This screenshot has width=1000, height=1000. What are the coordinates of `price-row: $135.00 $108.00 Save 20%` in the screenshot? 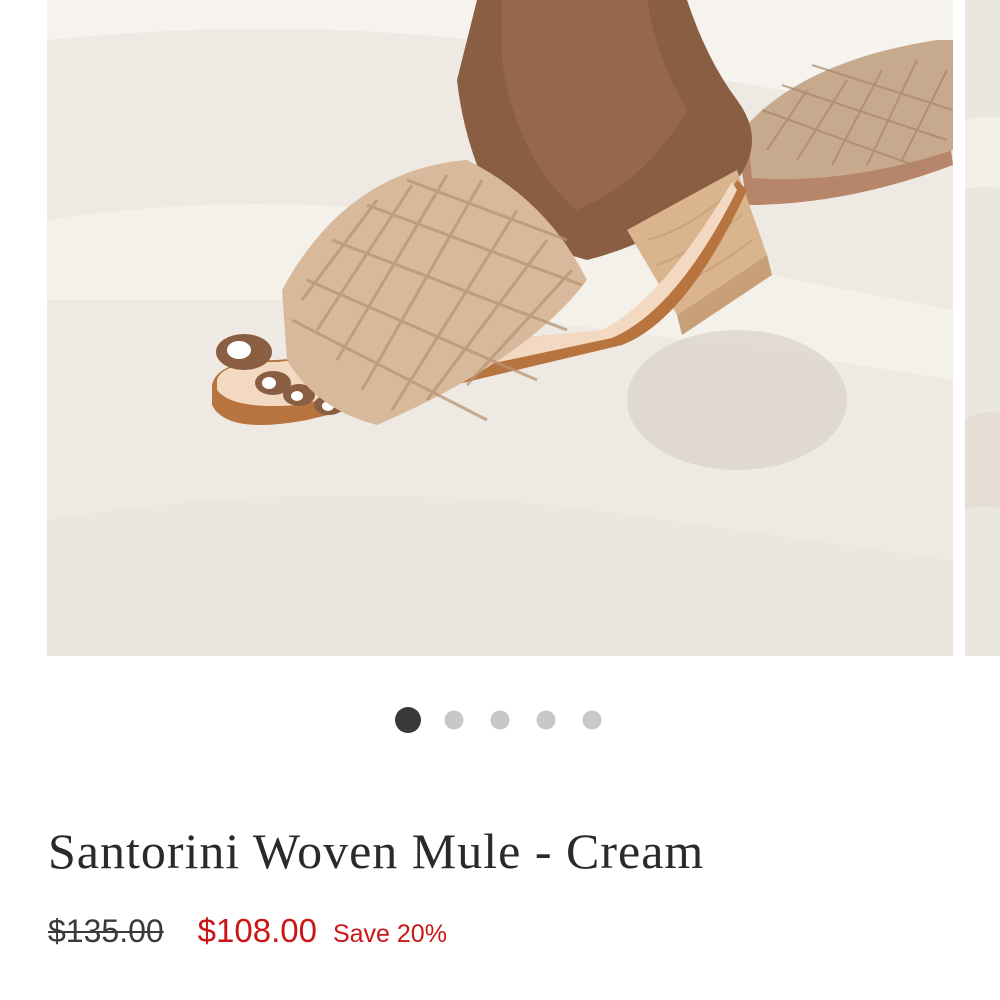 It's located at (247, 931).